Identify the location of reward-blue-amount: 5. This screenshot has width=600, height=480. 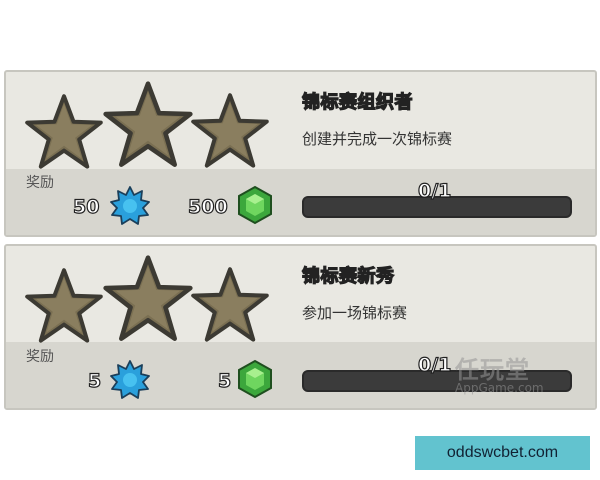
(94, 380).